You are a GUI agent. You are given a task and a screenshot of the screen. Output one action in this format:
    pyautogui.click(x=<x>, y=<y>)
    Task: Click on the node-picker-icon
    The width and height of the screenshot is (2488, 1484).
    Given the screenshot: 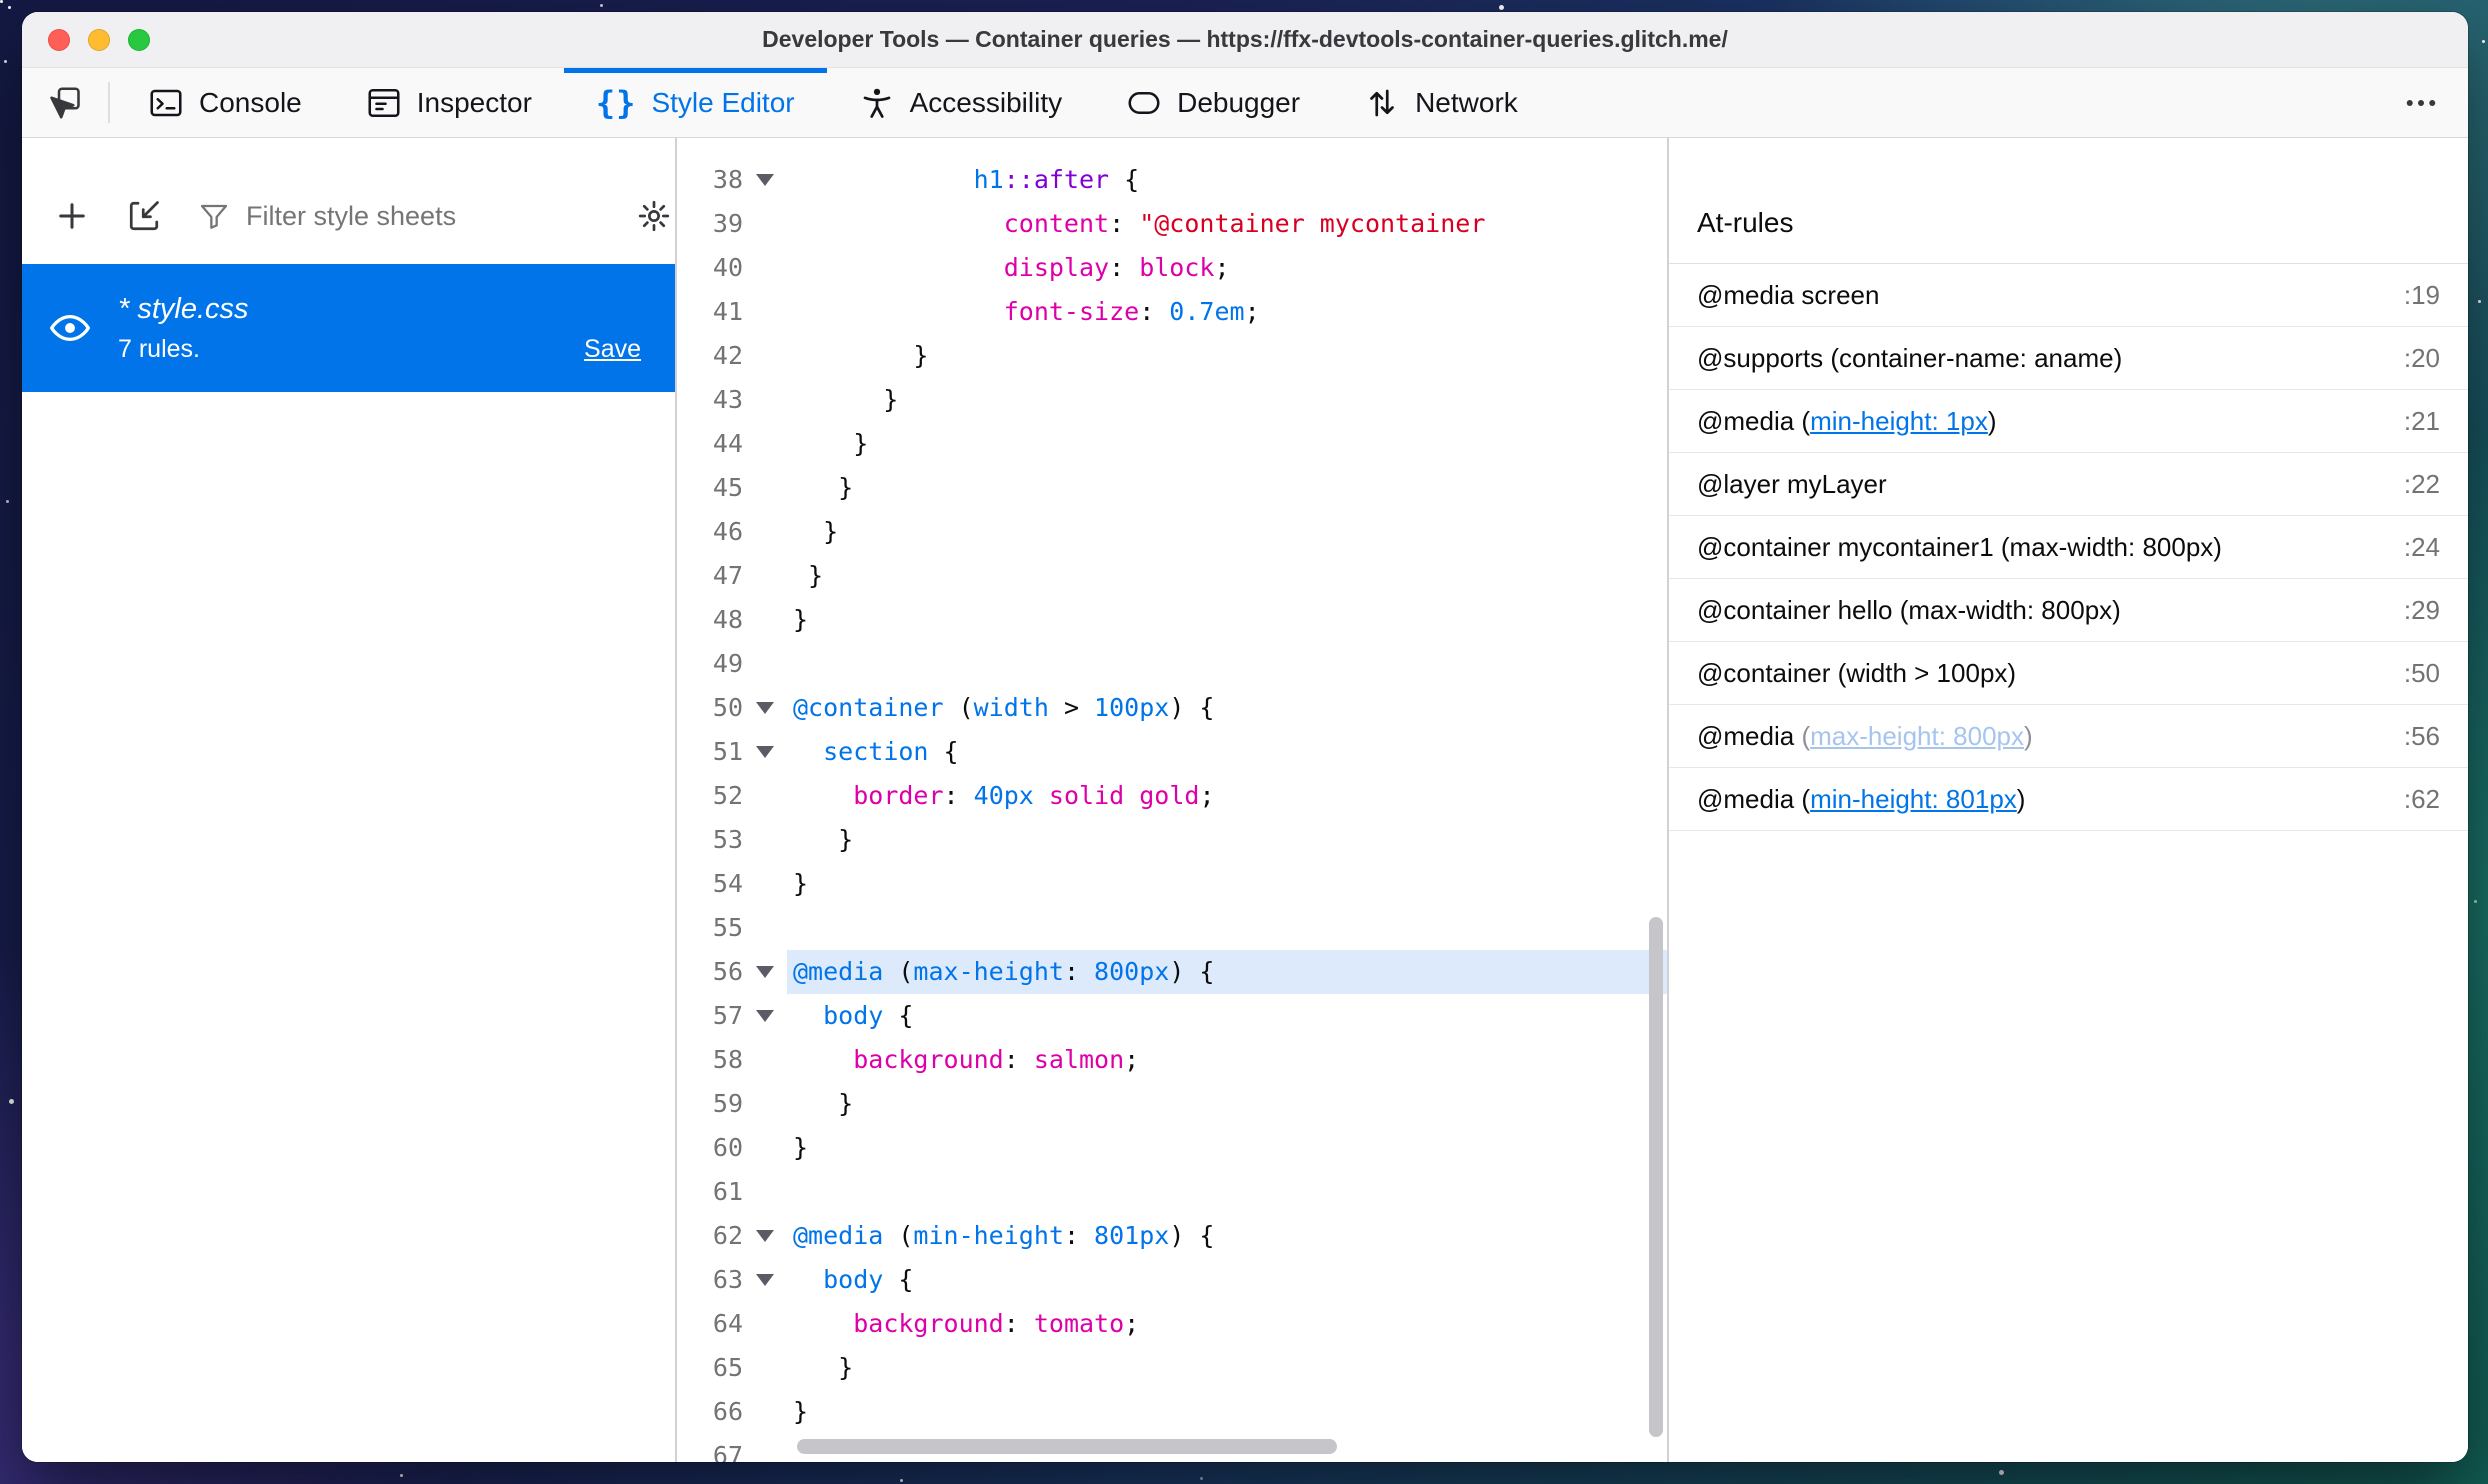 What is the action you would take?
    pyautogui.click(x=65, y=103)
    